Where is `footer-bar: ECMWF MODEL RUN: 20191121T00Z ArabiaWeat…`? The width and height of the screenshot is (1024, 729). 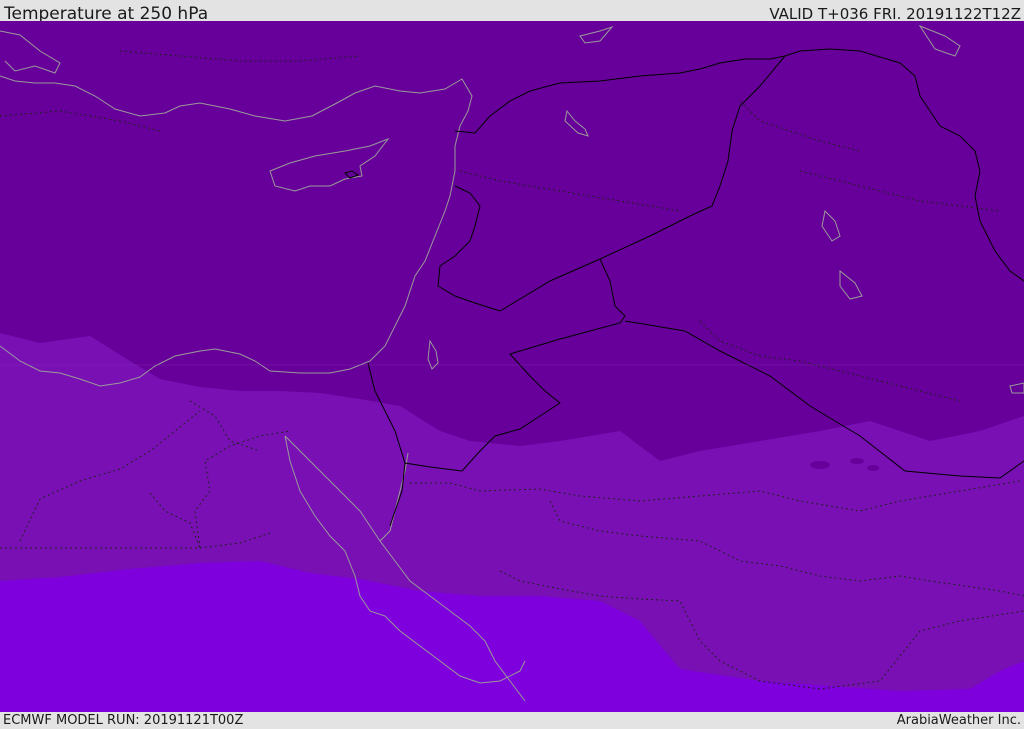 footer-bar: ECMWF MODEL RUN: 20191121T00Z ArabiaWeat… is located at coordinates (512, 720).